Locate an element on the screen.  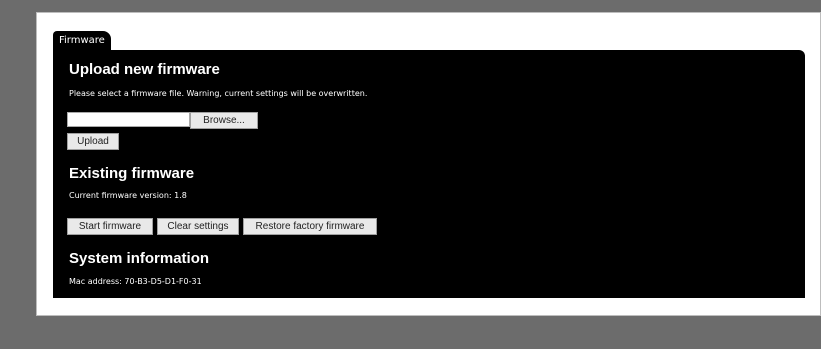
upload-button: Upload is located at coordinates (93, 141).